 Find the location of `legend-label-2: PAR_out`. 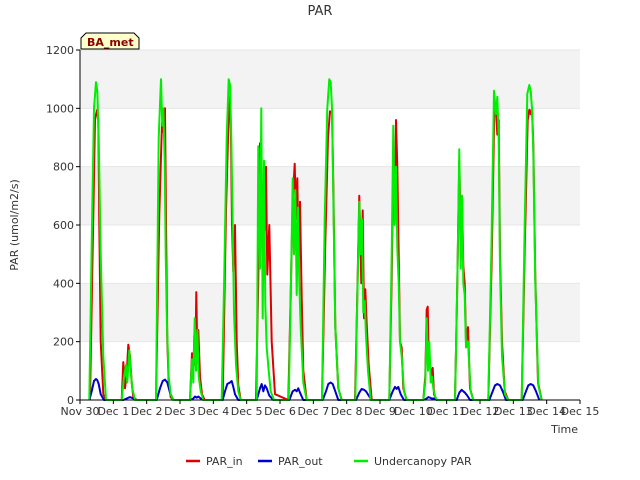

legend-label-2: PAR_out is located at coordinates (300, 461).